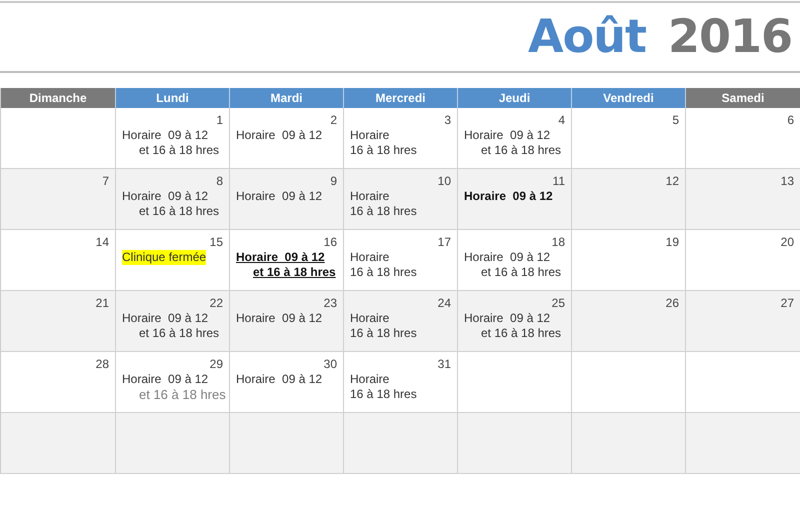 This screenshot has height=507, width=800. I want to click on day-number: 23, so click(330, 303).